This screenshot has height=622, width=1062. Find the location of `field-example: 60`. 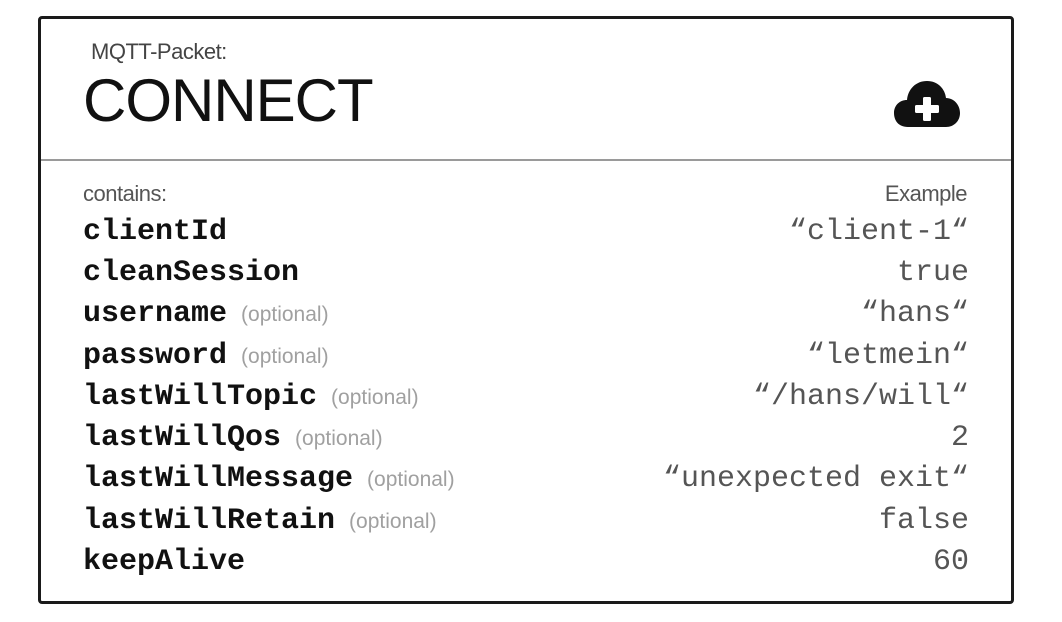

field-example: 60 is located at coordinates (950, 562).